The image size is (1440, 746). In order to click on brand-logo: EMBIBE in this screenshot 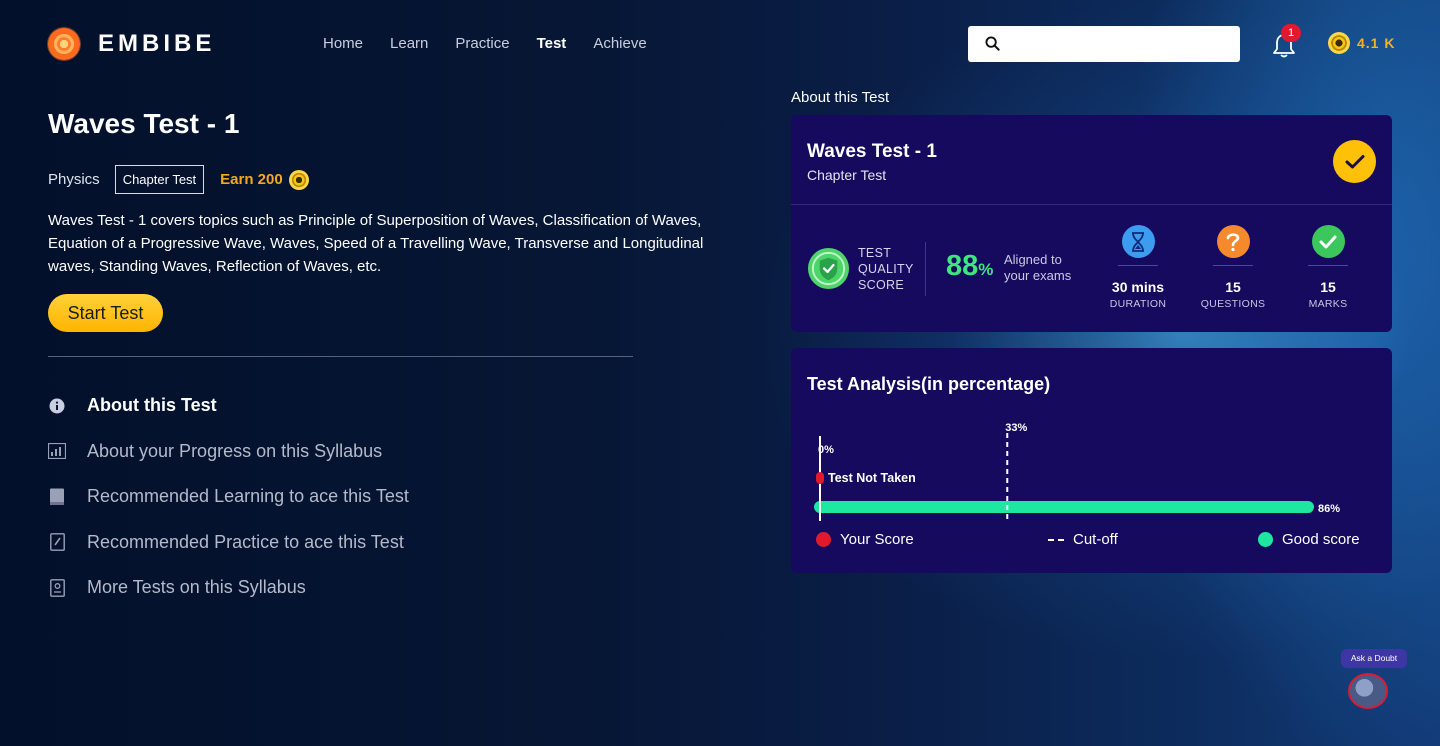, I will do `click(131, 44)`.